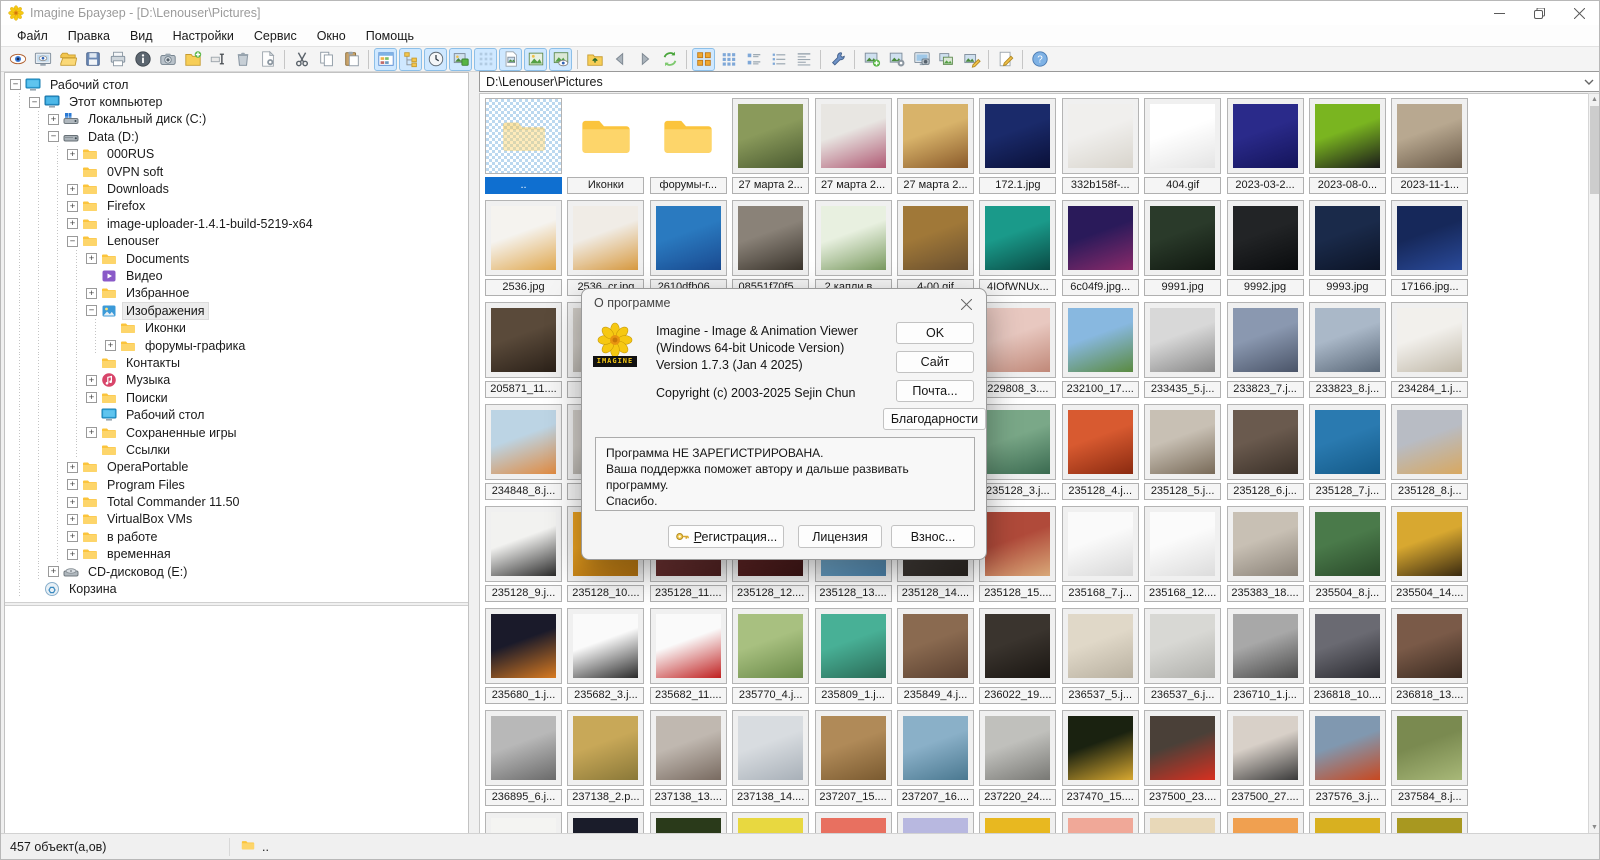 This screenshot has height=860, width=1600. Describe the element at coordinates (236, 258) in the screenshot. I see `tree-item: + Documents` at that location.